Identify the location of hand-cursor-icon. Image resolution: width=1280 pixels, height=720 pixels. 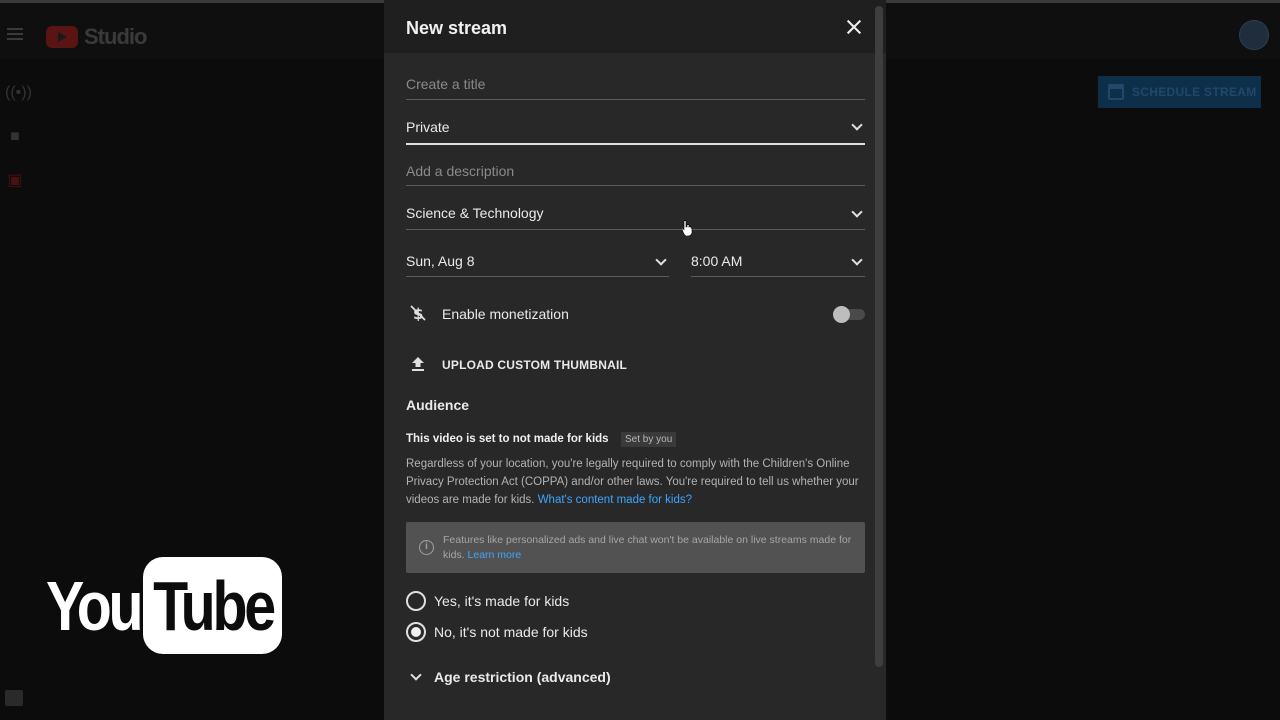
(687, 228).